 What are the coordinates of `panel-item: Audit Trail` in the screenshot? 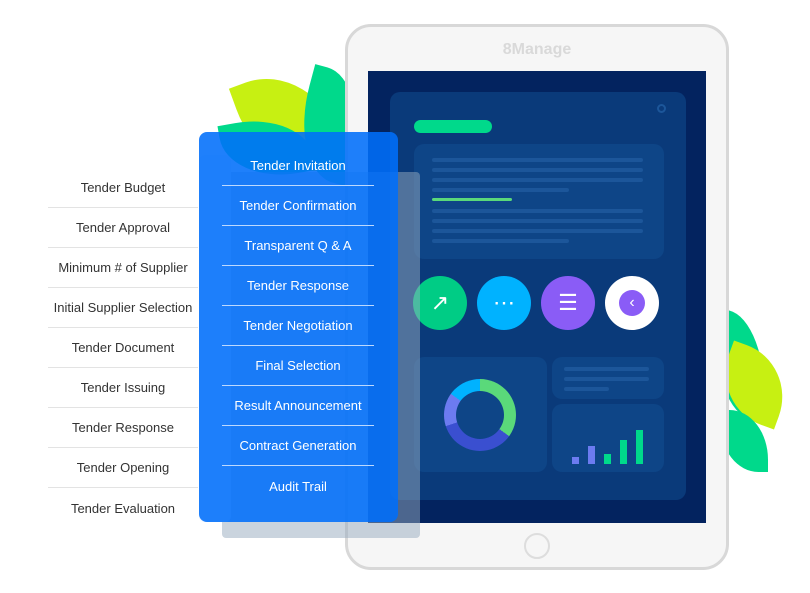 It's located at (298, 486).